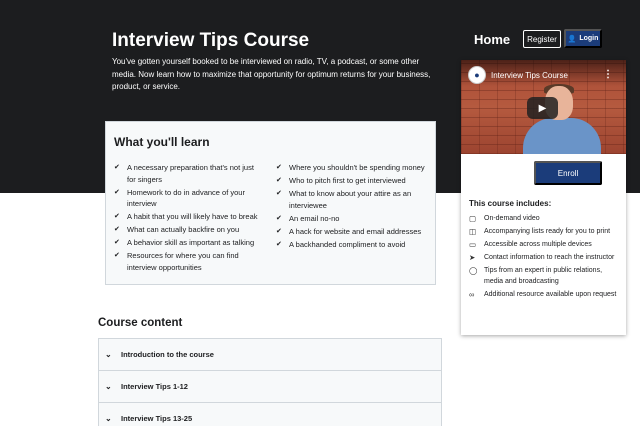 The width and height of the screenshot is (640, 426). I want to click on login-button: 👤 Login, so click(583, 38).